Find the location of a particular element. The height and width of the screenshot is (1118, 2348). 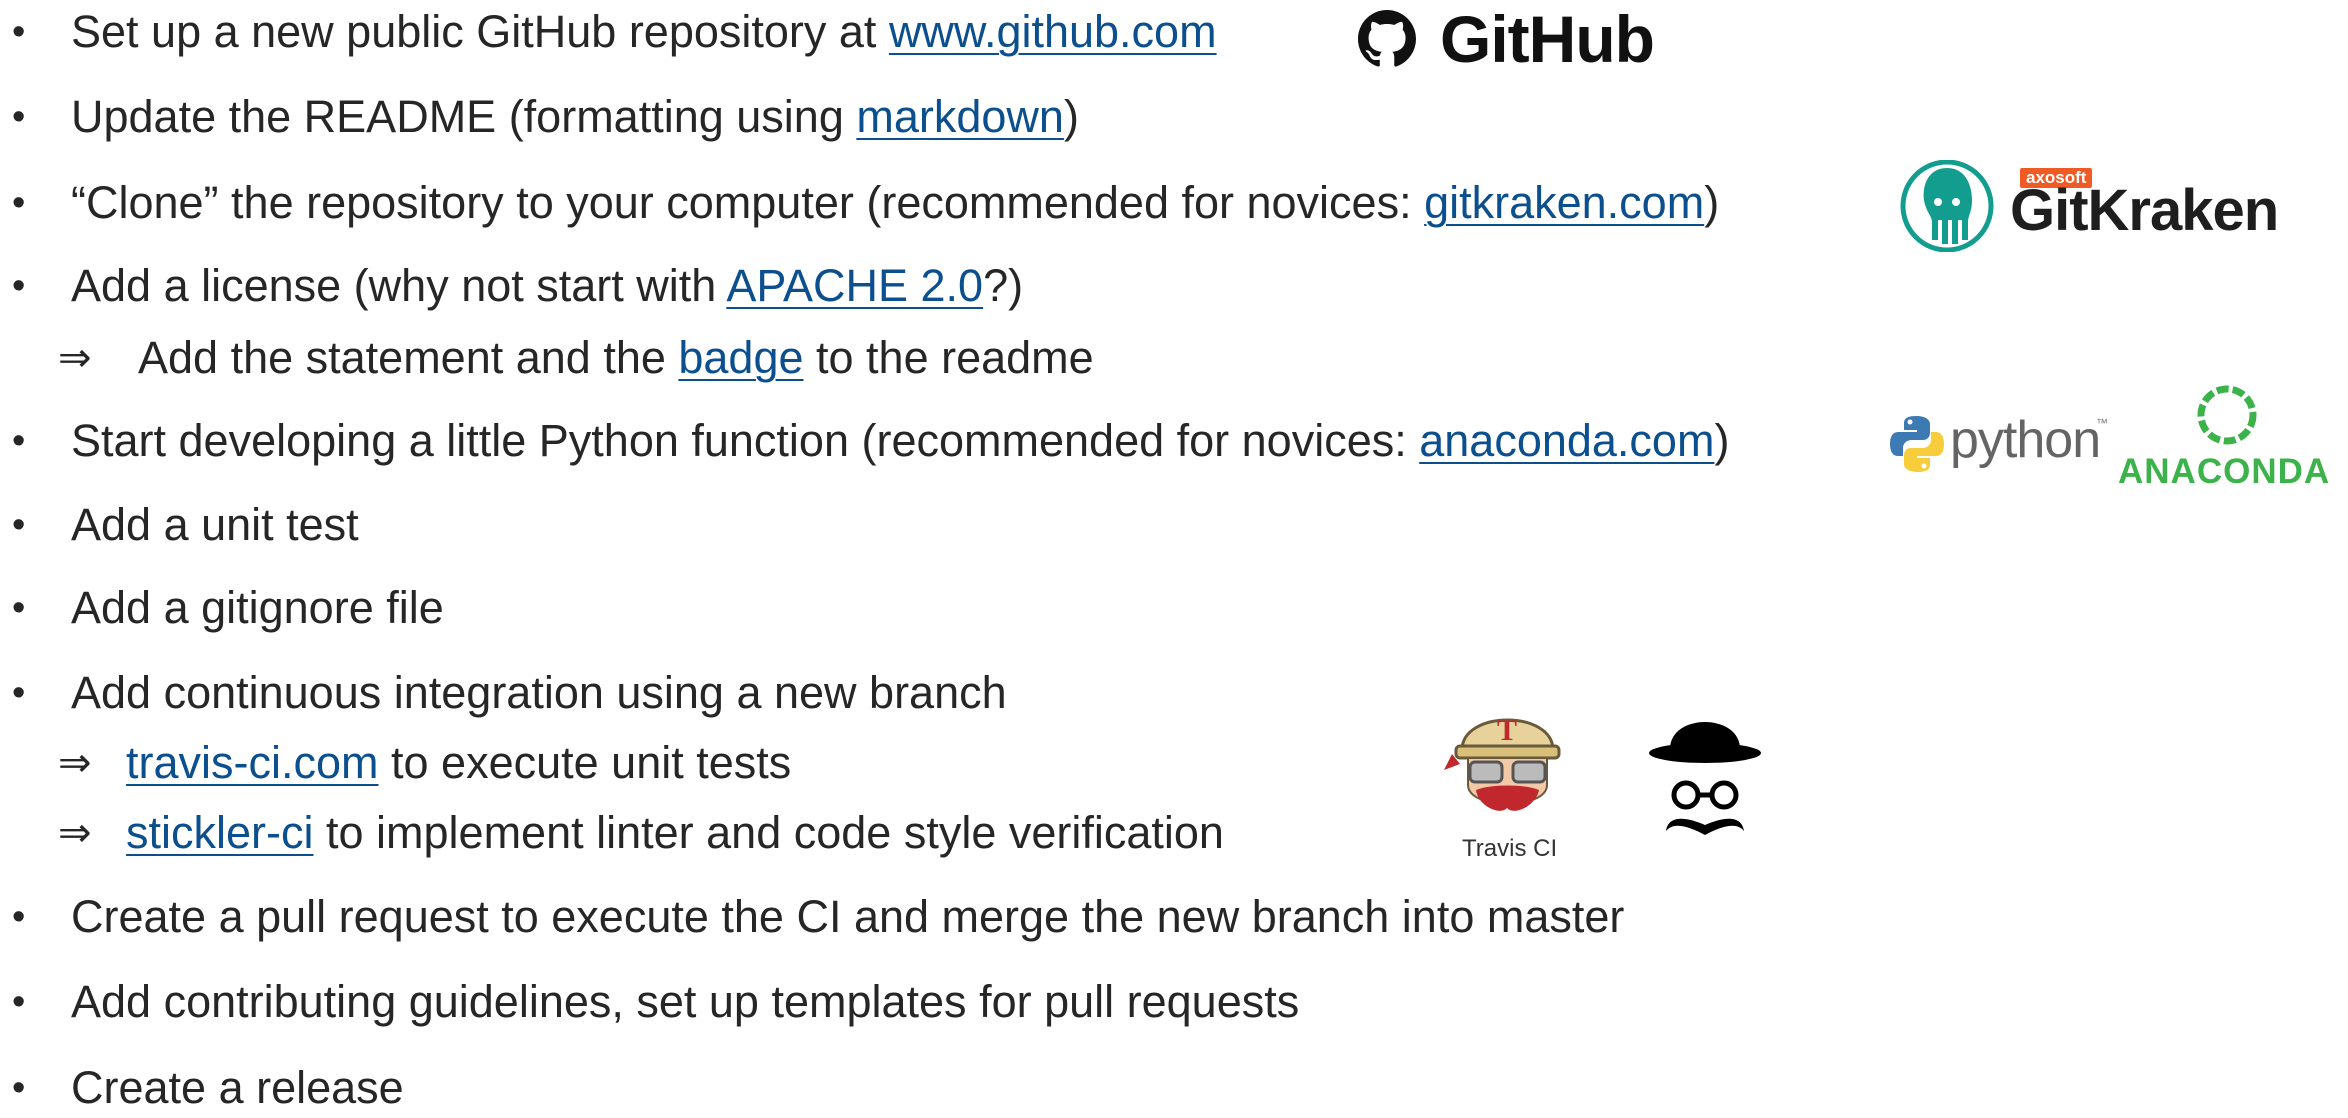

gitkraken-link: gitkraken.com is located at coordinates (1564, 202).